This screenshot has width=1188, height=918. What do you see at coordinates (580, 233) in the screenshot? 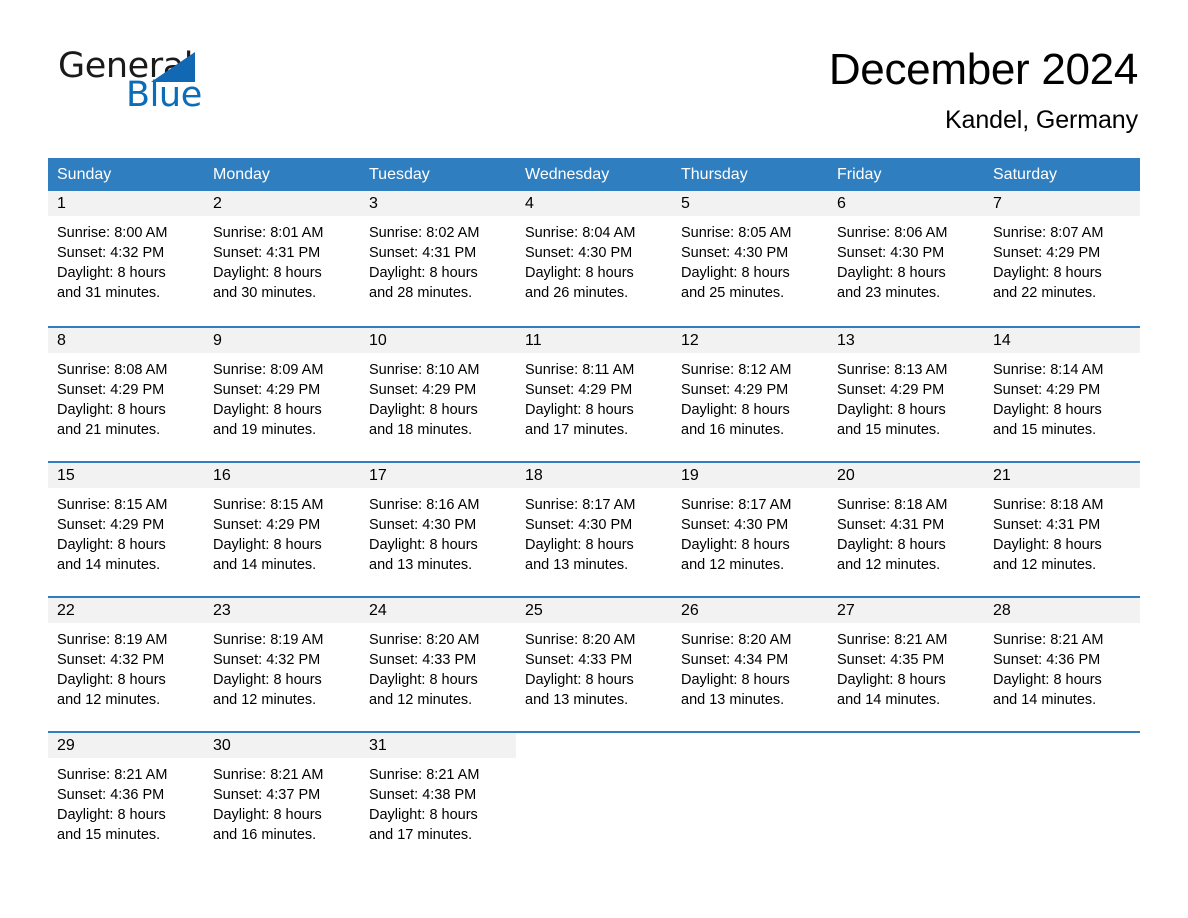
I see `sunrise-text: Sunrise: 8:04 AM` at bounding box center [580, 233].